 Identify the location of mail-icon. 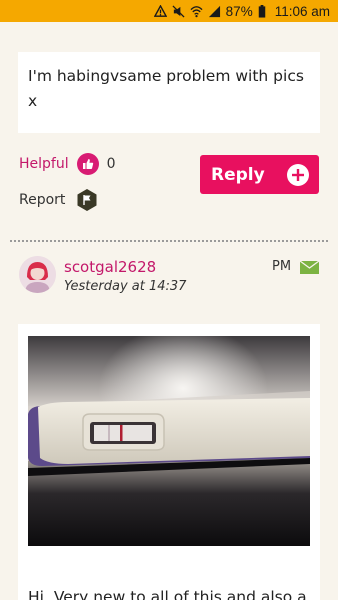
(309, 267).